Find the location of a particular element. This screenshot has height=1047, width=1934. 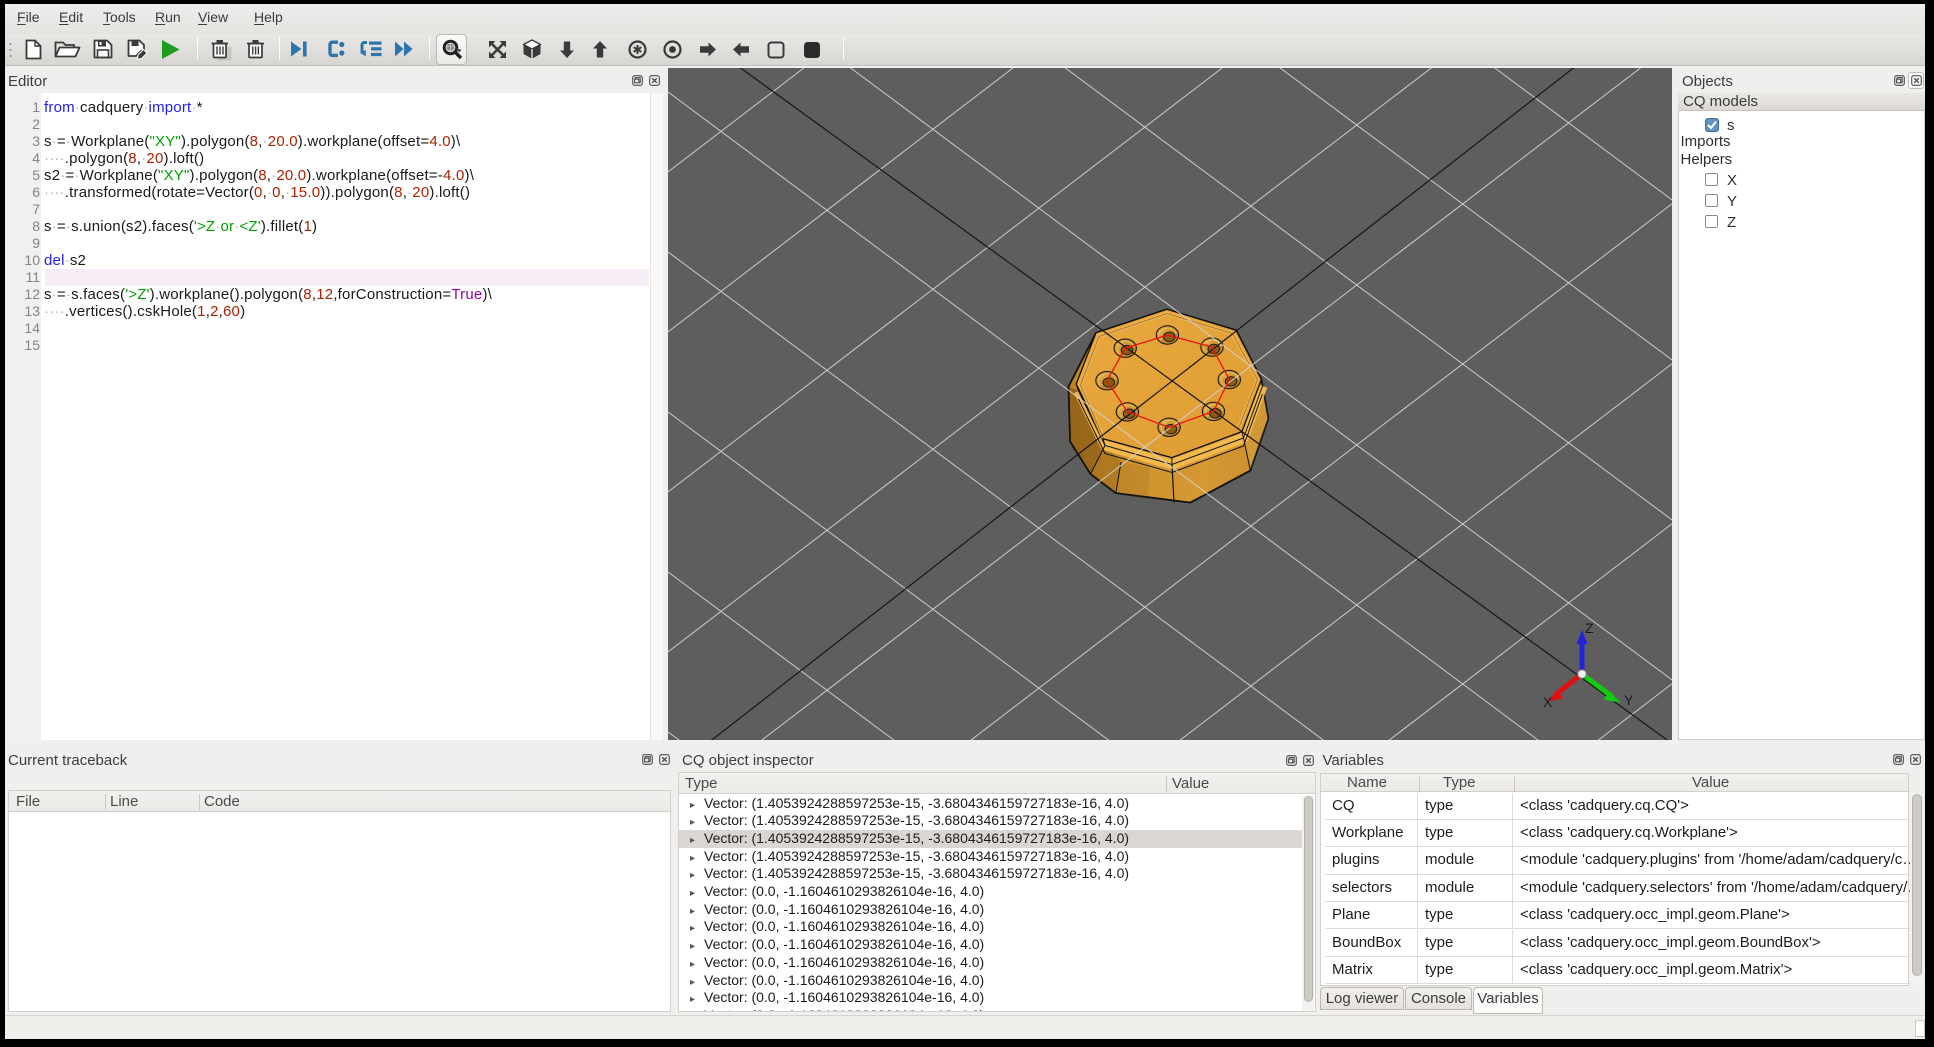

svg-text: Z is located at coordinates (1589, 628).